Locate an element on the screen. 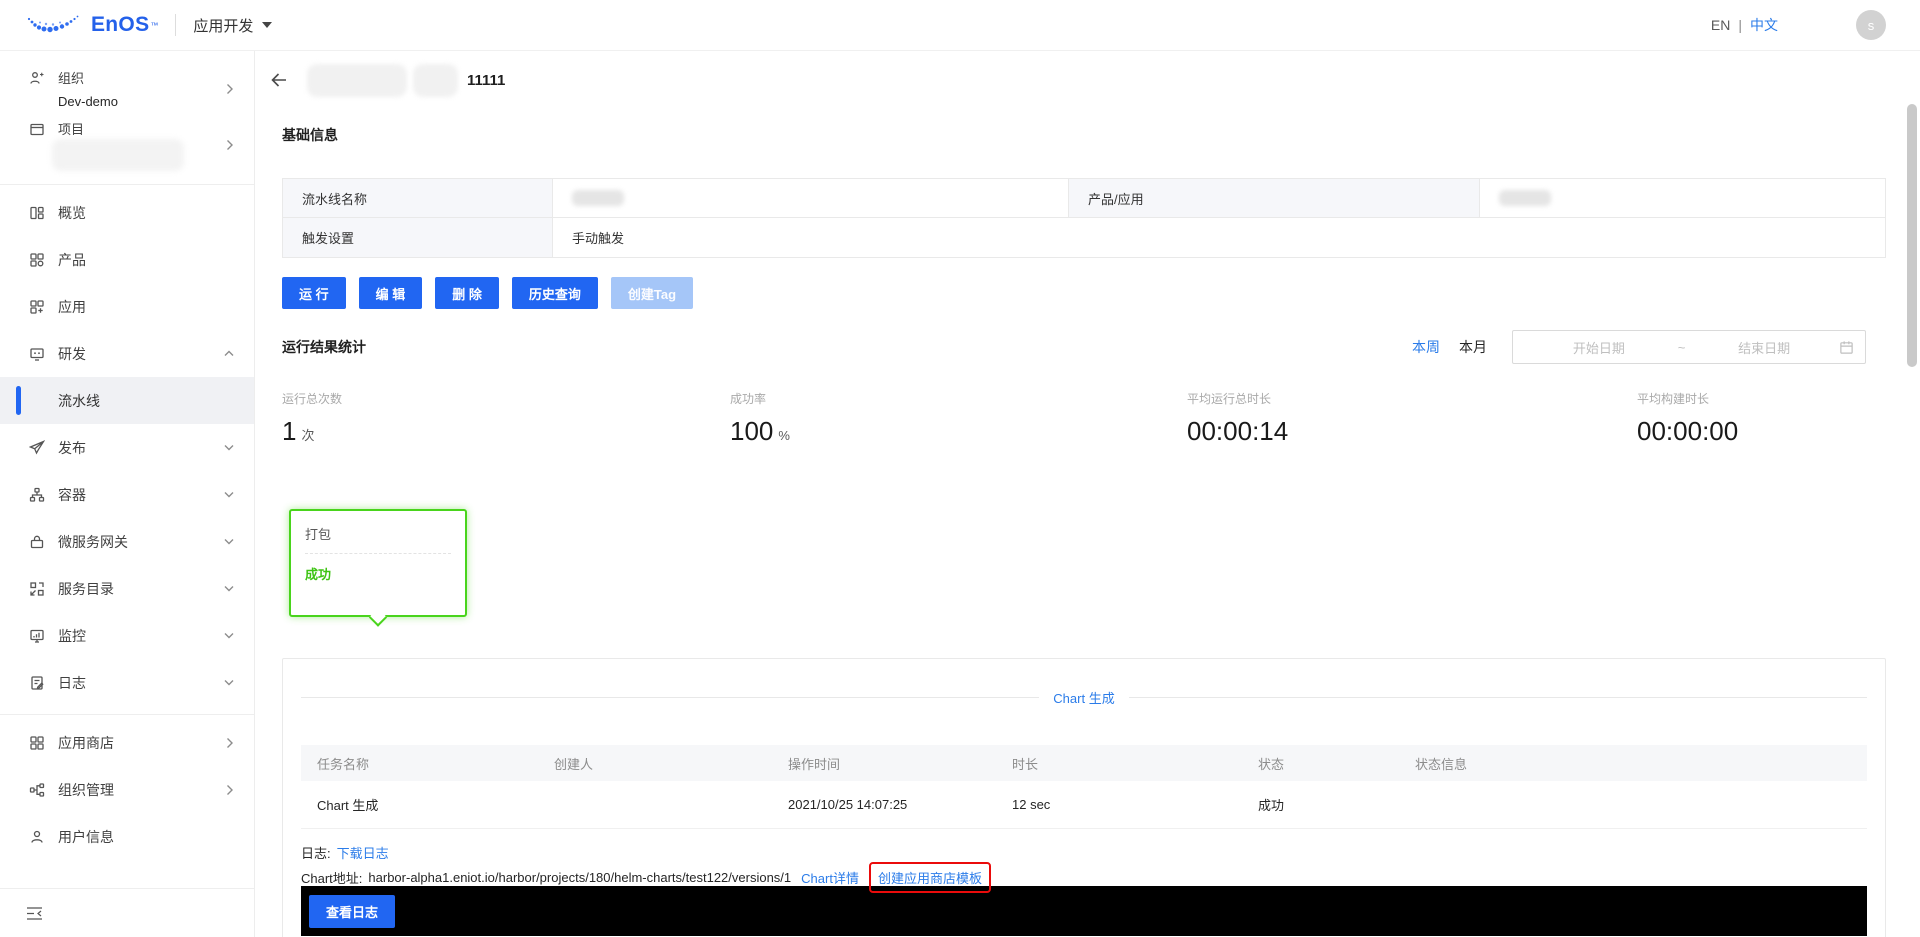 This screenshot has width=1920, height=937. project-icon is located at coordinates (37, 129).